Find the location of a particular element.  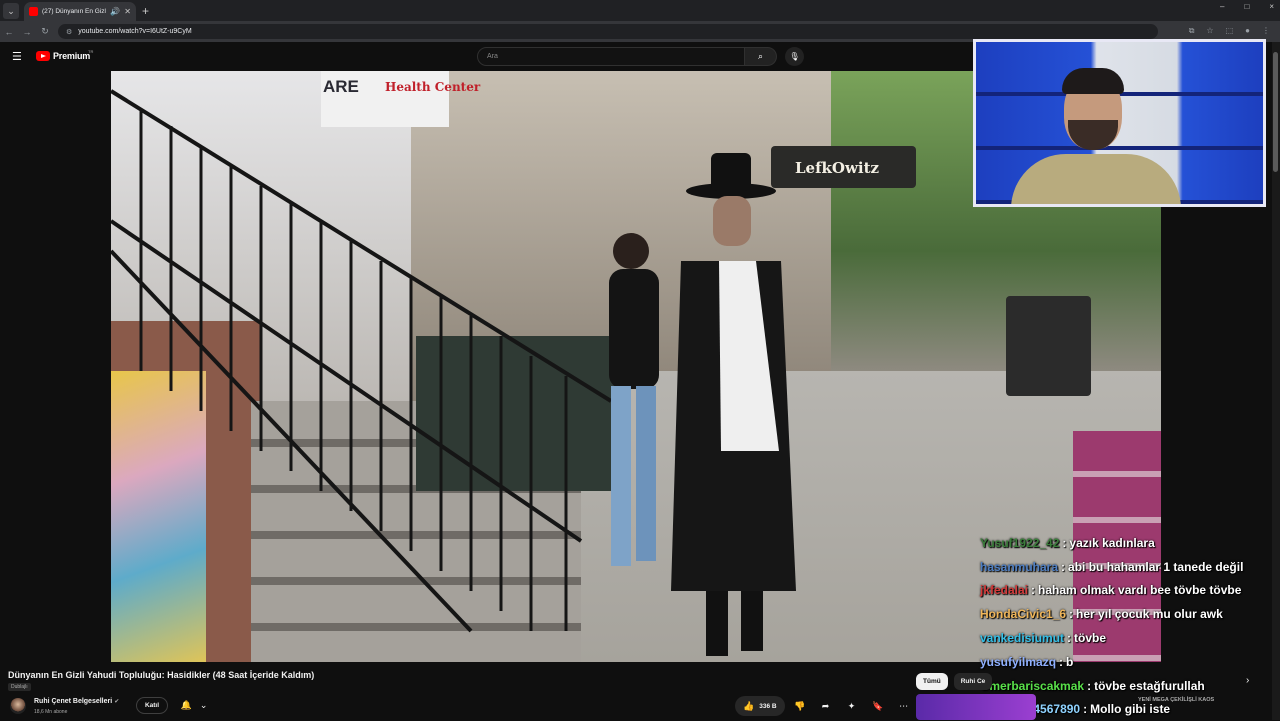

dislike-button: 👎 is located at coordinates (800, 706).